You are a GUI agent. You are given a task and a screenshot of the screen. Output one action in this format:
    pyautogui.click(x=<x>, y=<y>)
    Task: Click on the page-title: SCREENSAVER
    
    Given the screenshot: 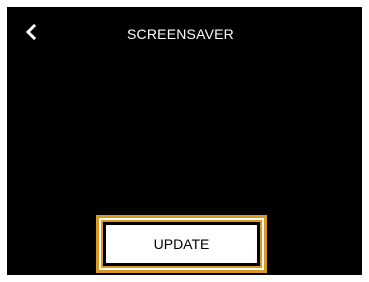 What is the action you would take?
    pyautogui.click(x=180, y=34)
    